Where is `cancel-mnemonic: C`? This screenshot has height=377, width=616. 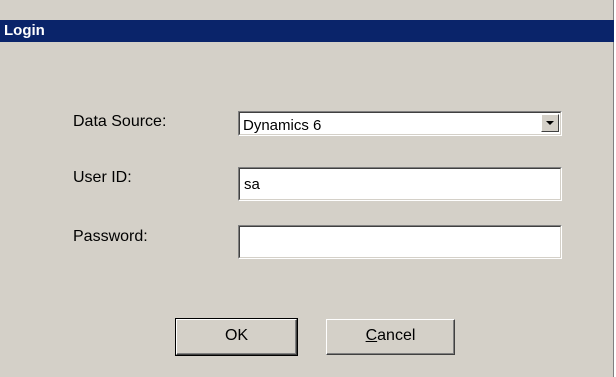 cancel-mnemonic: C is located at coordinates (371, 335).